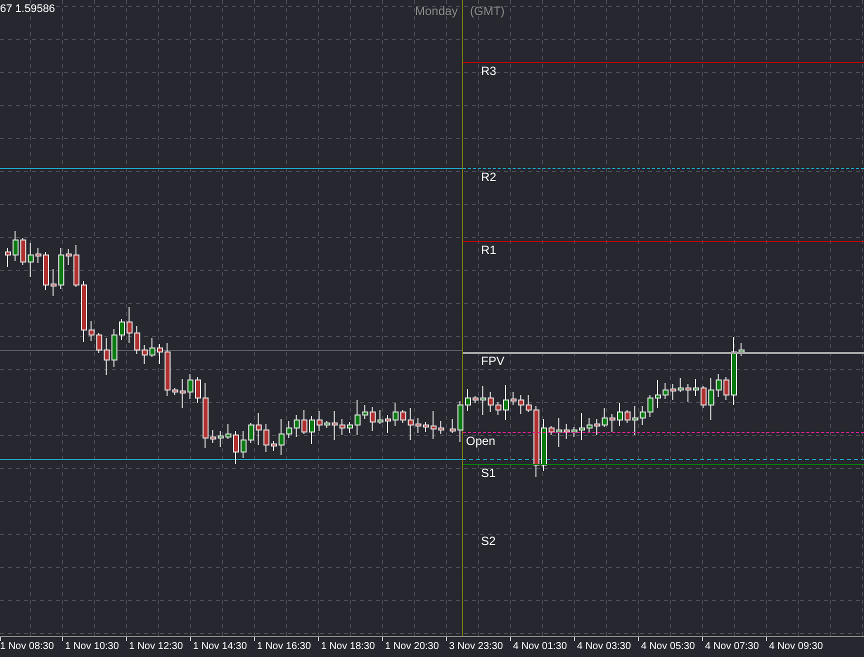 This screenshot has height=657, width=864. I want to click on time-label: 1 Nov 20:30, so click(412, 647).